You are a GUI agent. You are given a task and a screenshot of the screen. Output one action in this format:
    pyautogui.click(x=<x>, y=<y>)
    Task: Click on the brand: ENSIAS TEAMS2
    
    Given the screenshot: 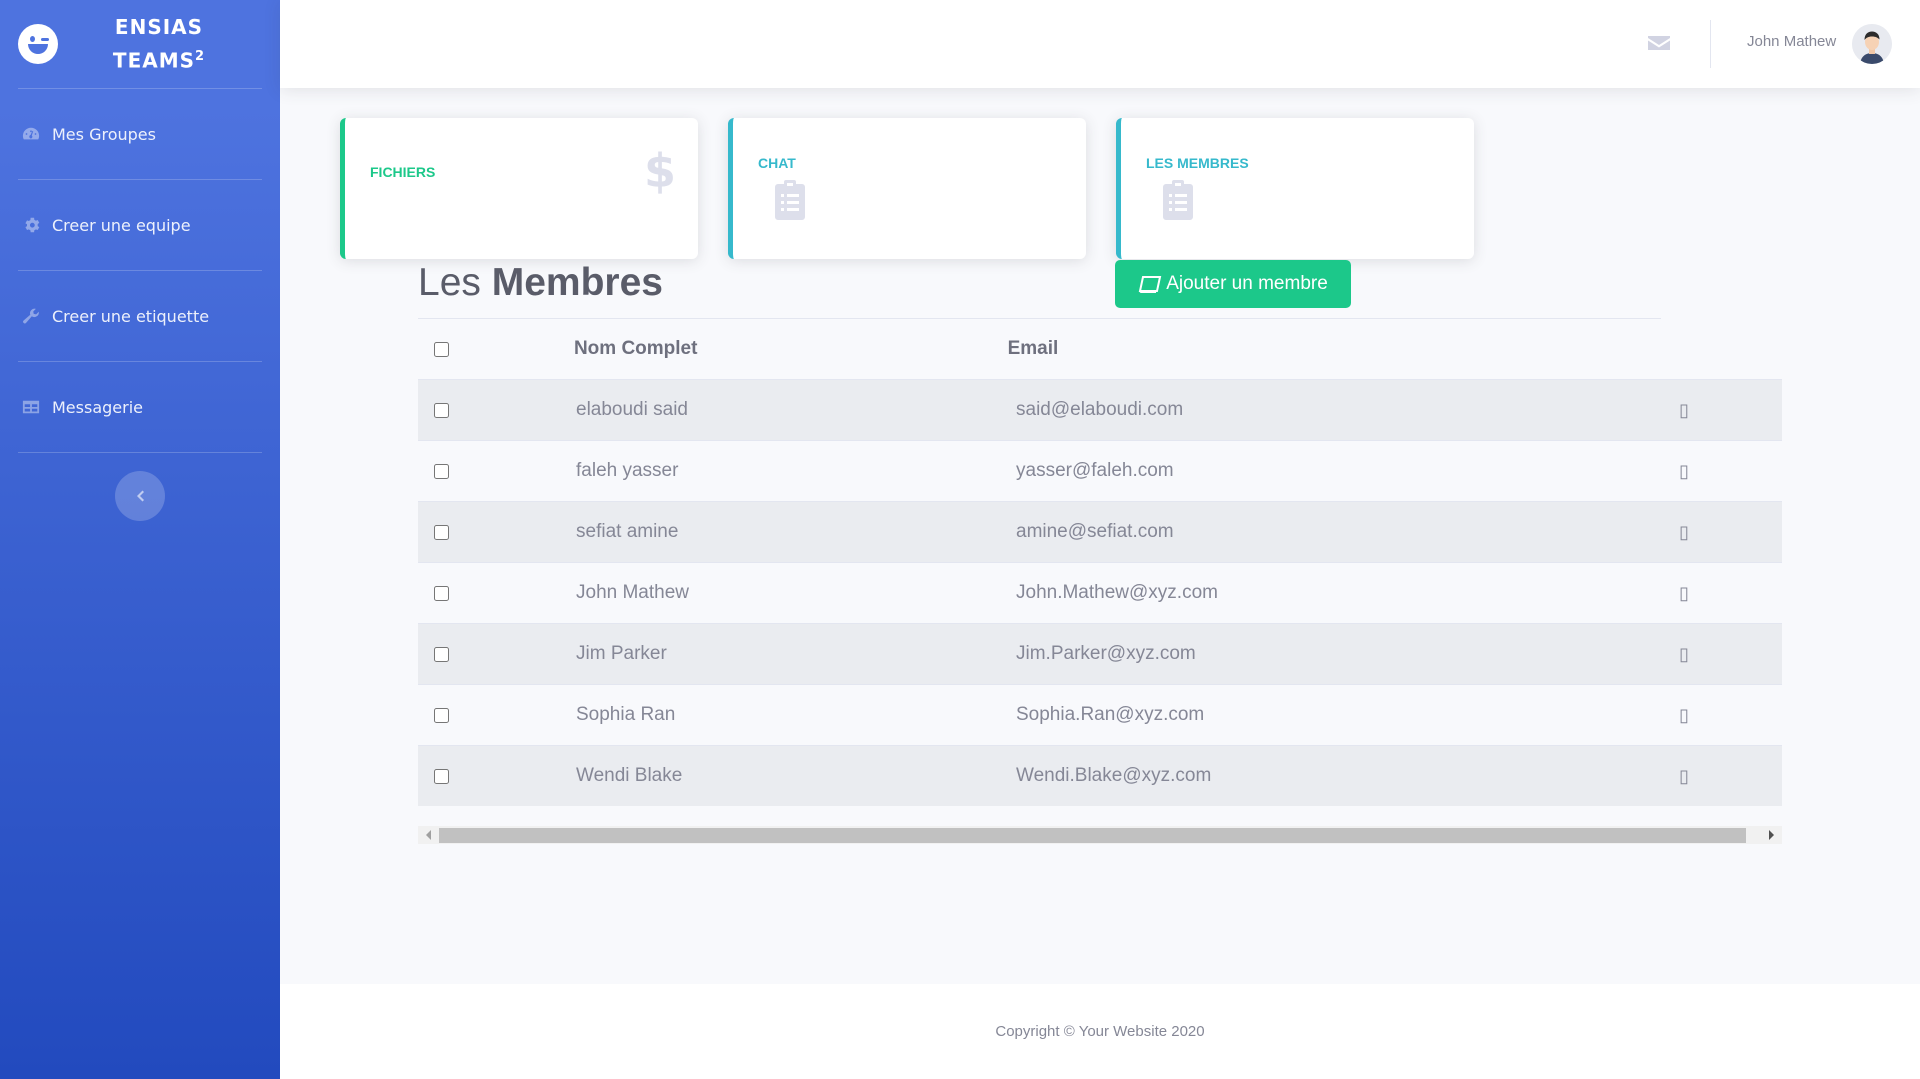 What is the action you would take?
    pyautogui.click(x=140, y=44)
    